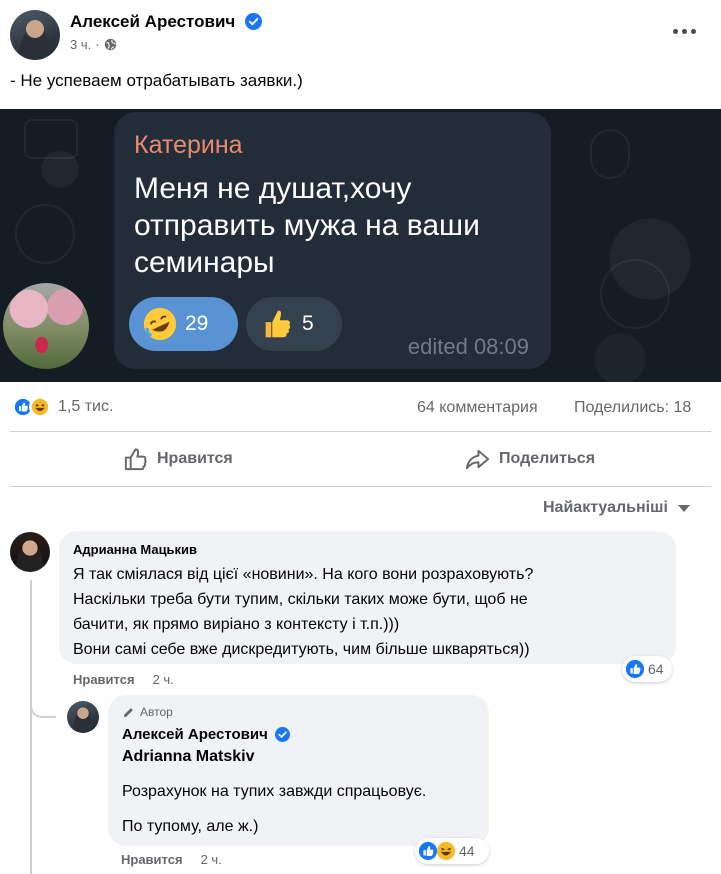 The width and height of the screenshot is (721, 874). What do you see at coordinates (183, 324) in the screenshot?
I see `message-reaction-laugh: 29` at bounding box center [183, 324].